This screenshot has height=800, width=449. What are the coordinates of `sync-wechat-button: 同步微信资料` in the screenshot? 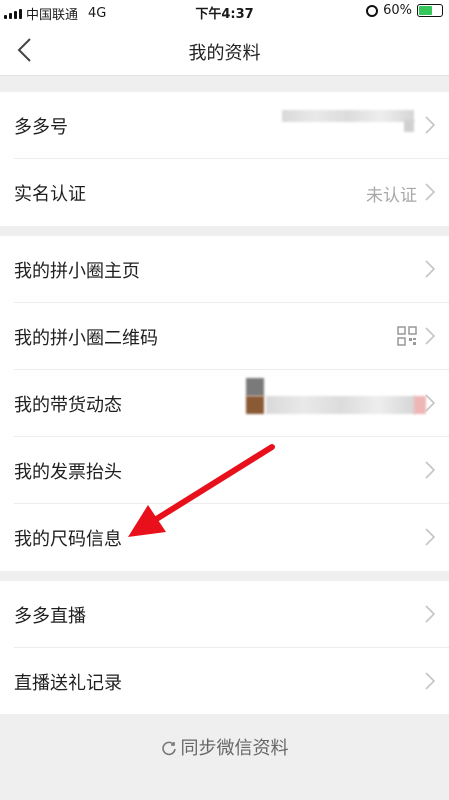 It's located at (224, 747).